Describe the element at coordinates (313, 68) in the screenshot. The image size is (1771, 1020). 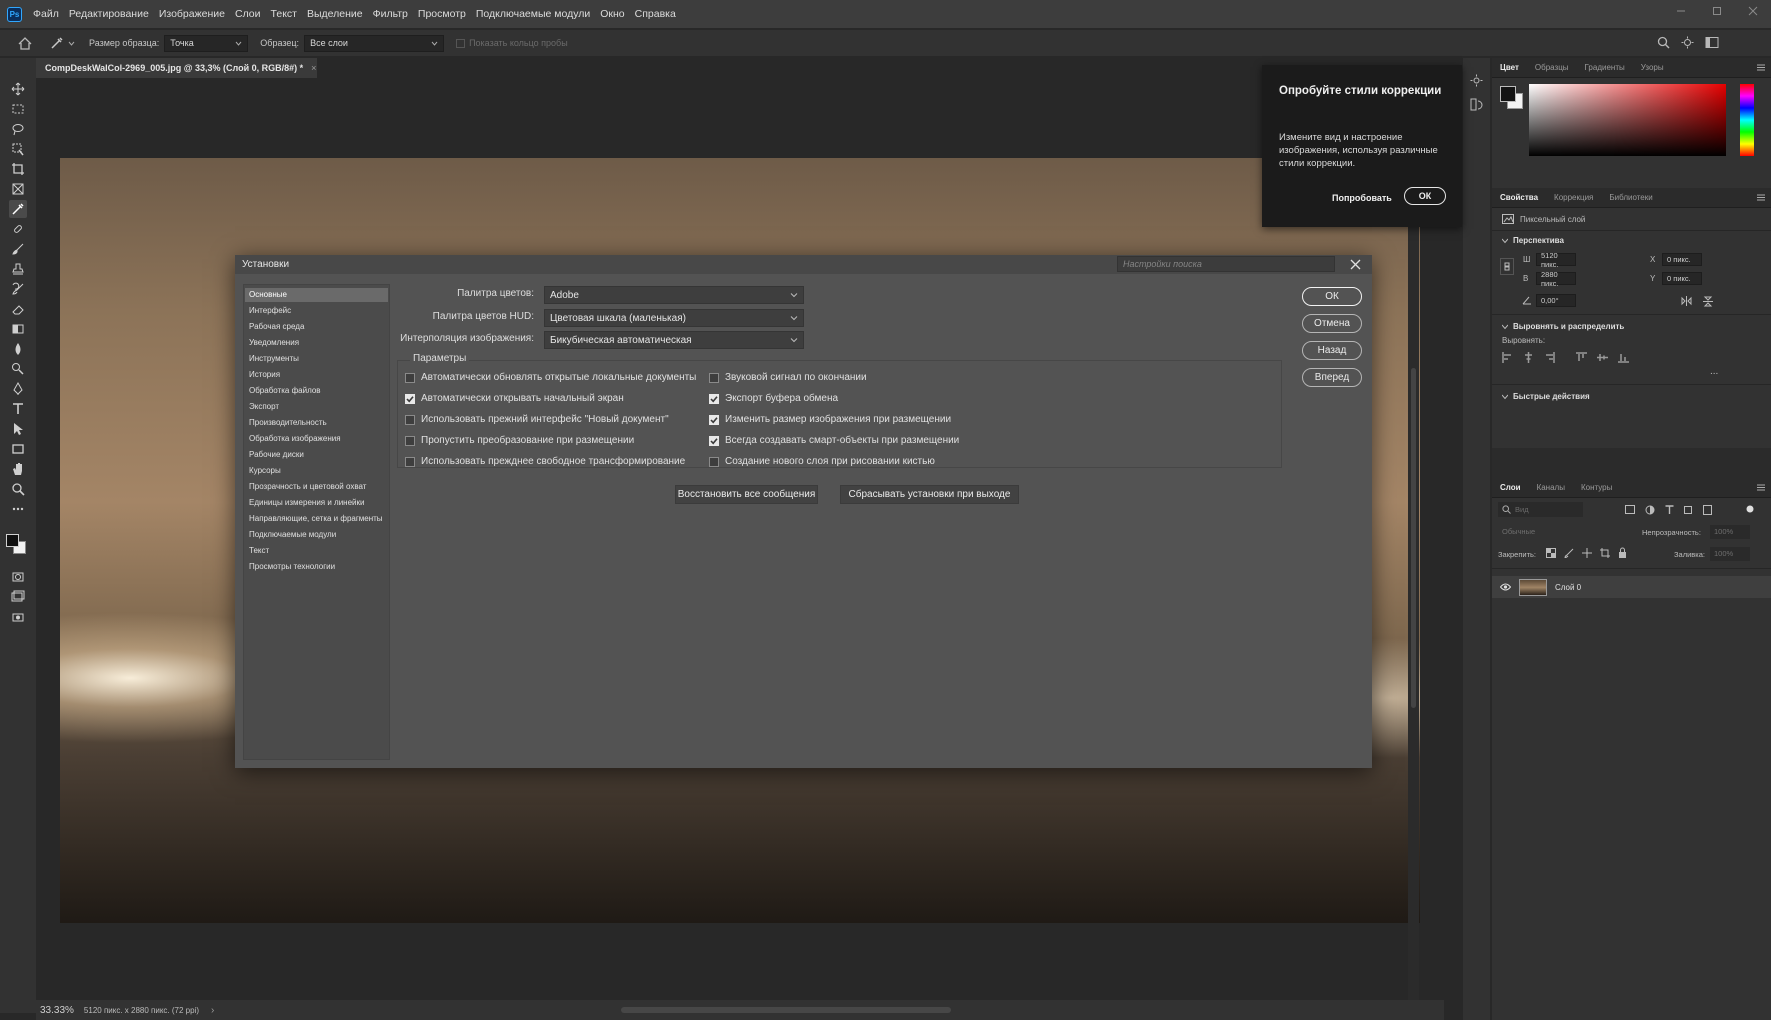
I see `close-tab-icon: ×` at that location.